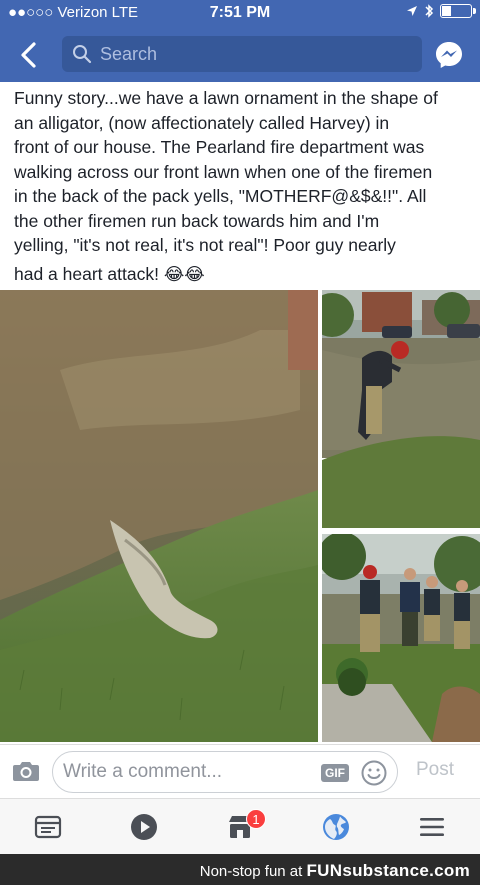 The image size is (480, 885). Describe the element at coordinates (26, 771) in the screenshot. I see `camera-icon` at that location.